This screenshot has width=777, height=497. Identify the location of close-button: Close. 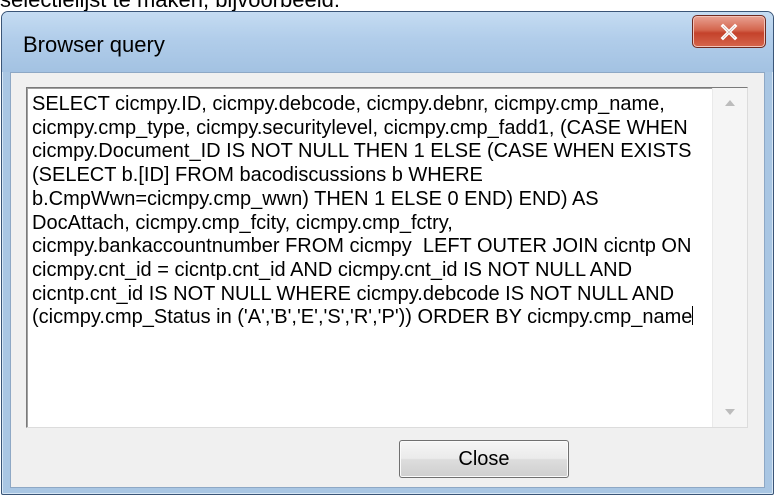
(484, 459).